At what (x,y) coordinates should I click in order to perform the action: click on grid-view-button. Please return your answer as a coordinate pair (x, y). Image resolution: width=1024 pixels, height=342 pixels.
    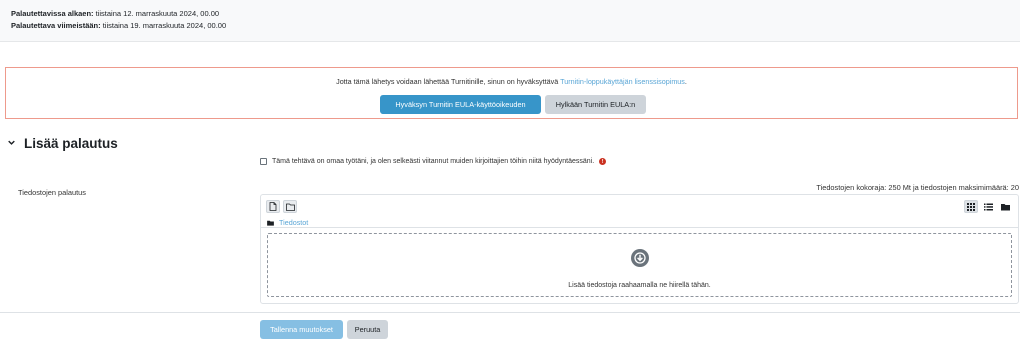
    Looking at the image, I should click on (971, 206).